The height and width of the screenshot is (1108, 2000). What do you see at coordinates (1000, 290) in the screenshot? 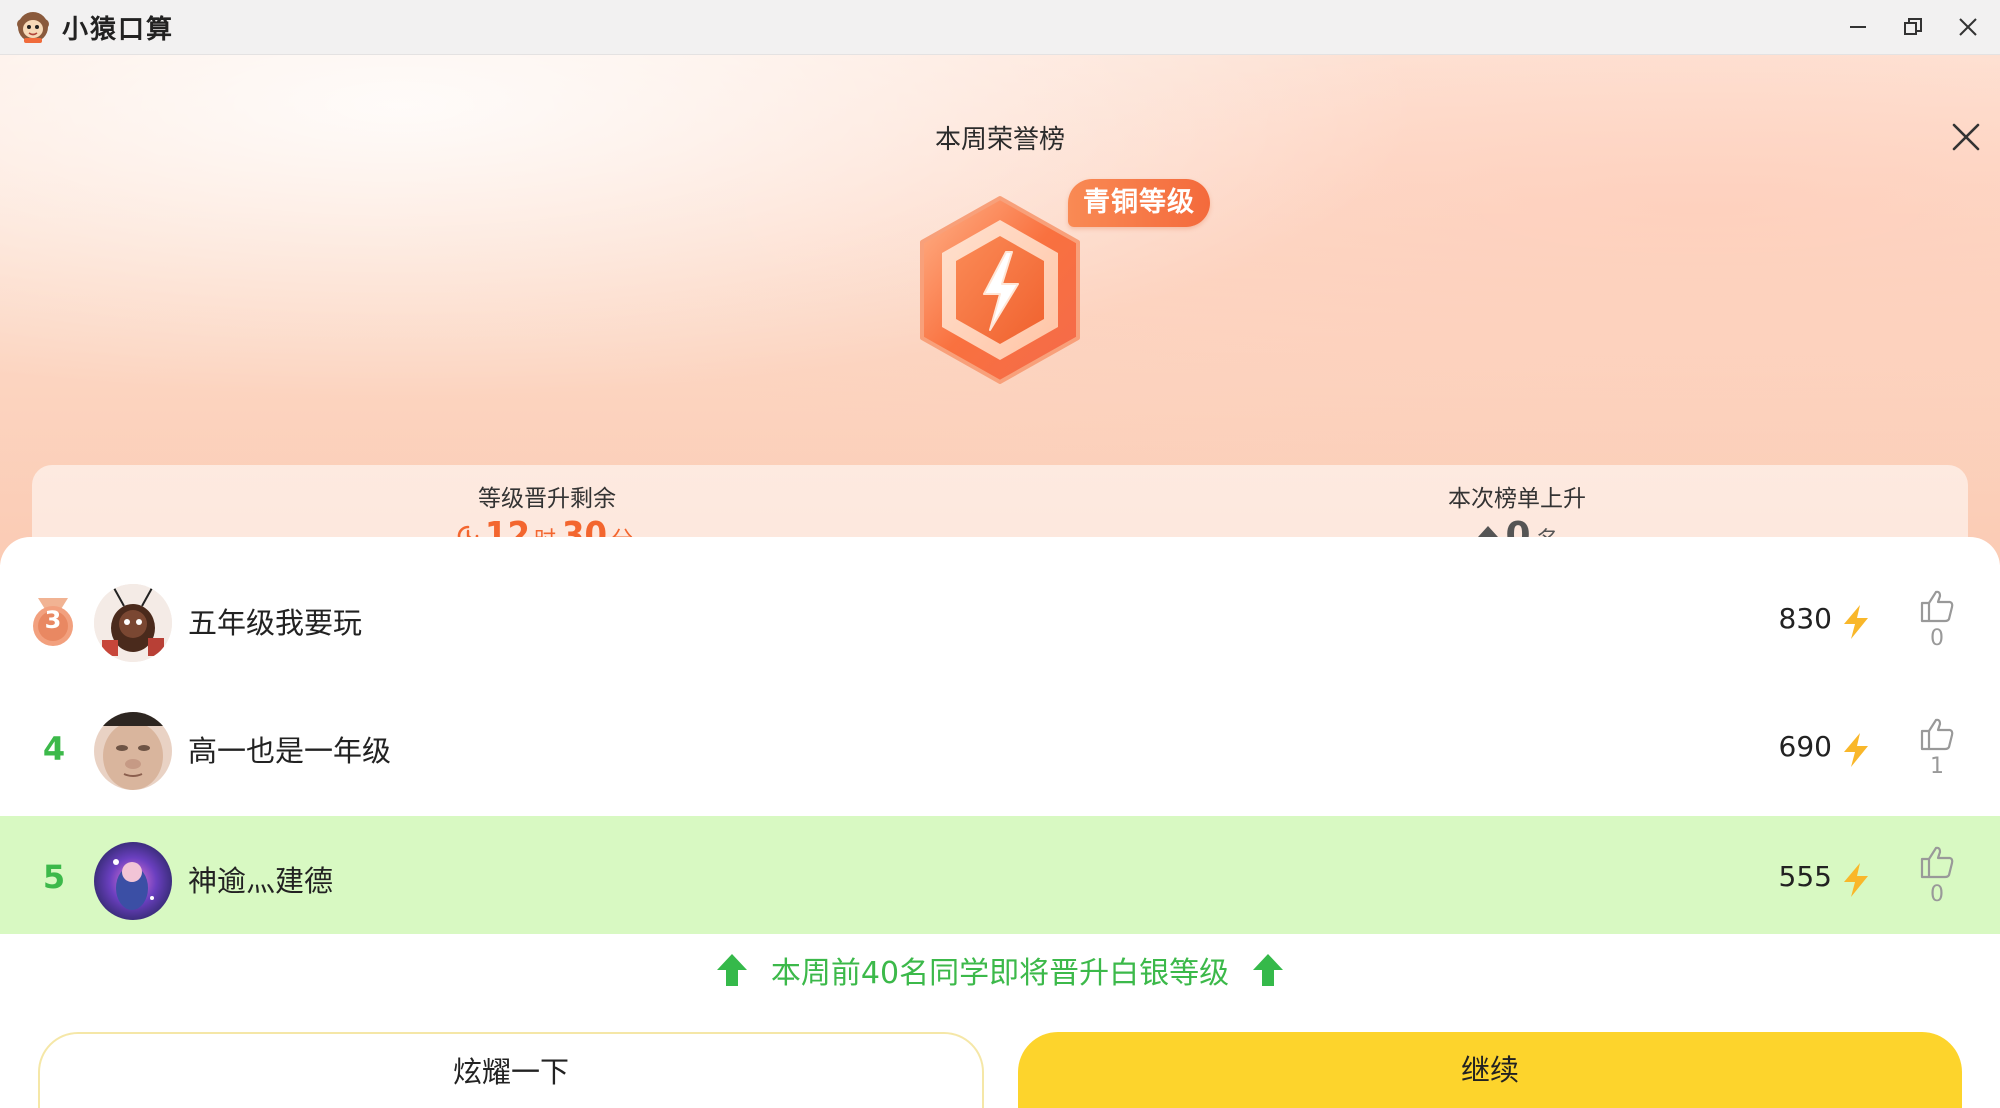
I see `lightning-hexagon-icon` at bounding box center [1000, 290].